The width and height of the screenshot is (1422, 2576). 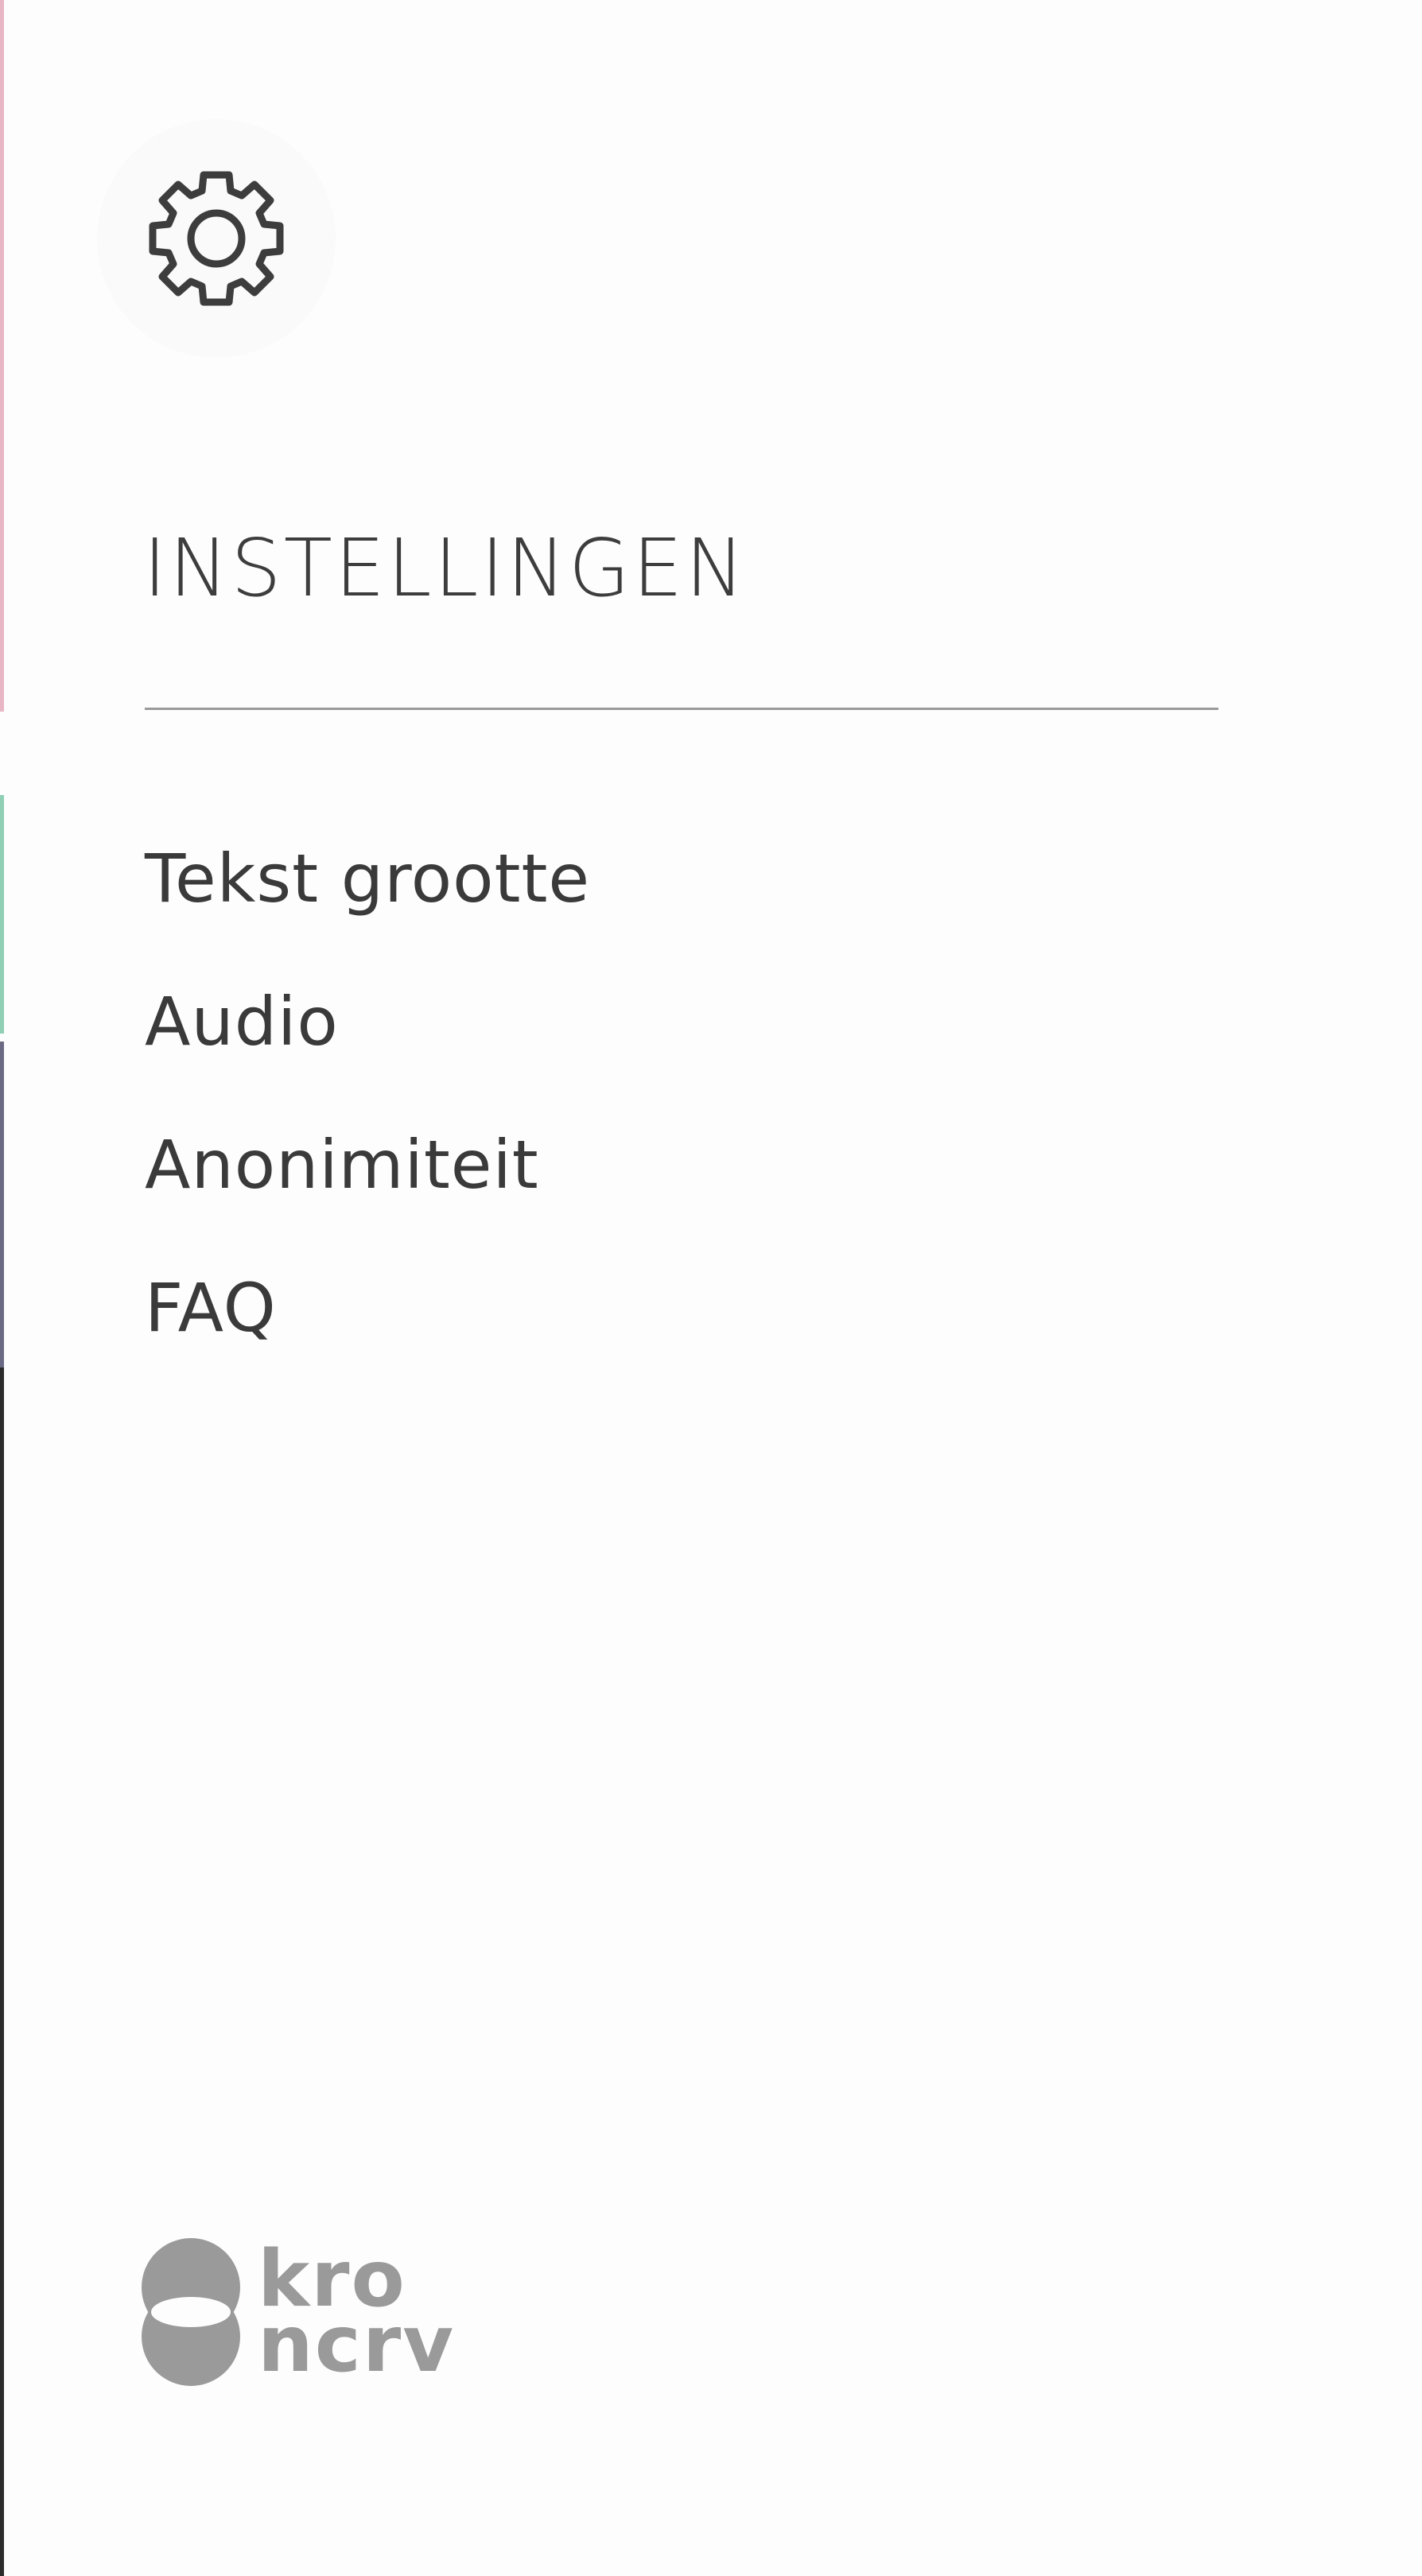 I want to click on menu-item-audio: Audio, so click(x=367, y=1045).